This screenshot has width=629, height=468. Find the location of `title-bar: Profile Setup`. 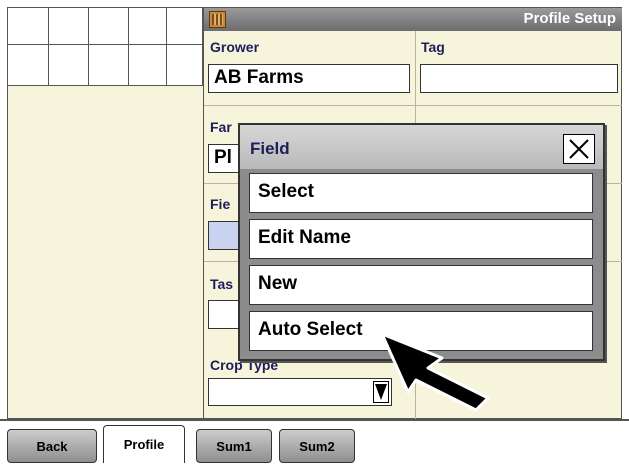

title-bar: Profile Setup is located at coordinates (413, 19).